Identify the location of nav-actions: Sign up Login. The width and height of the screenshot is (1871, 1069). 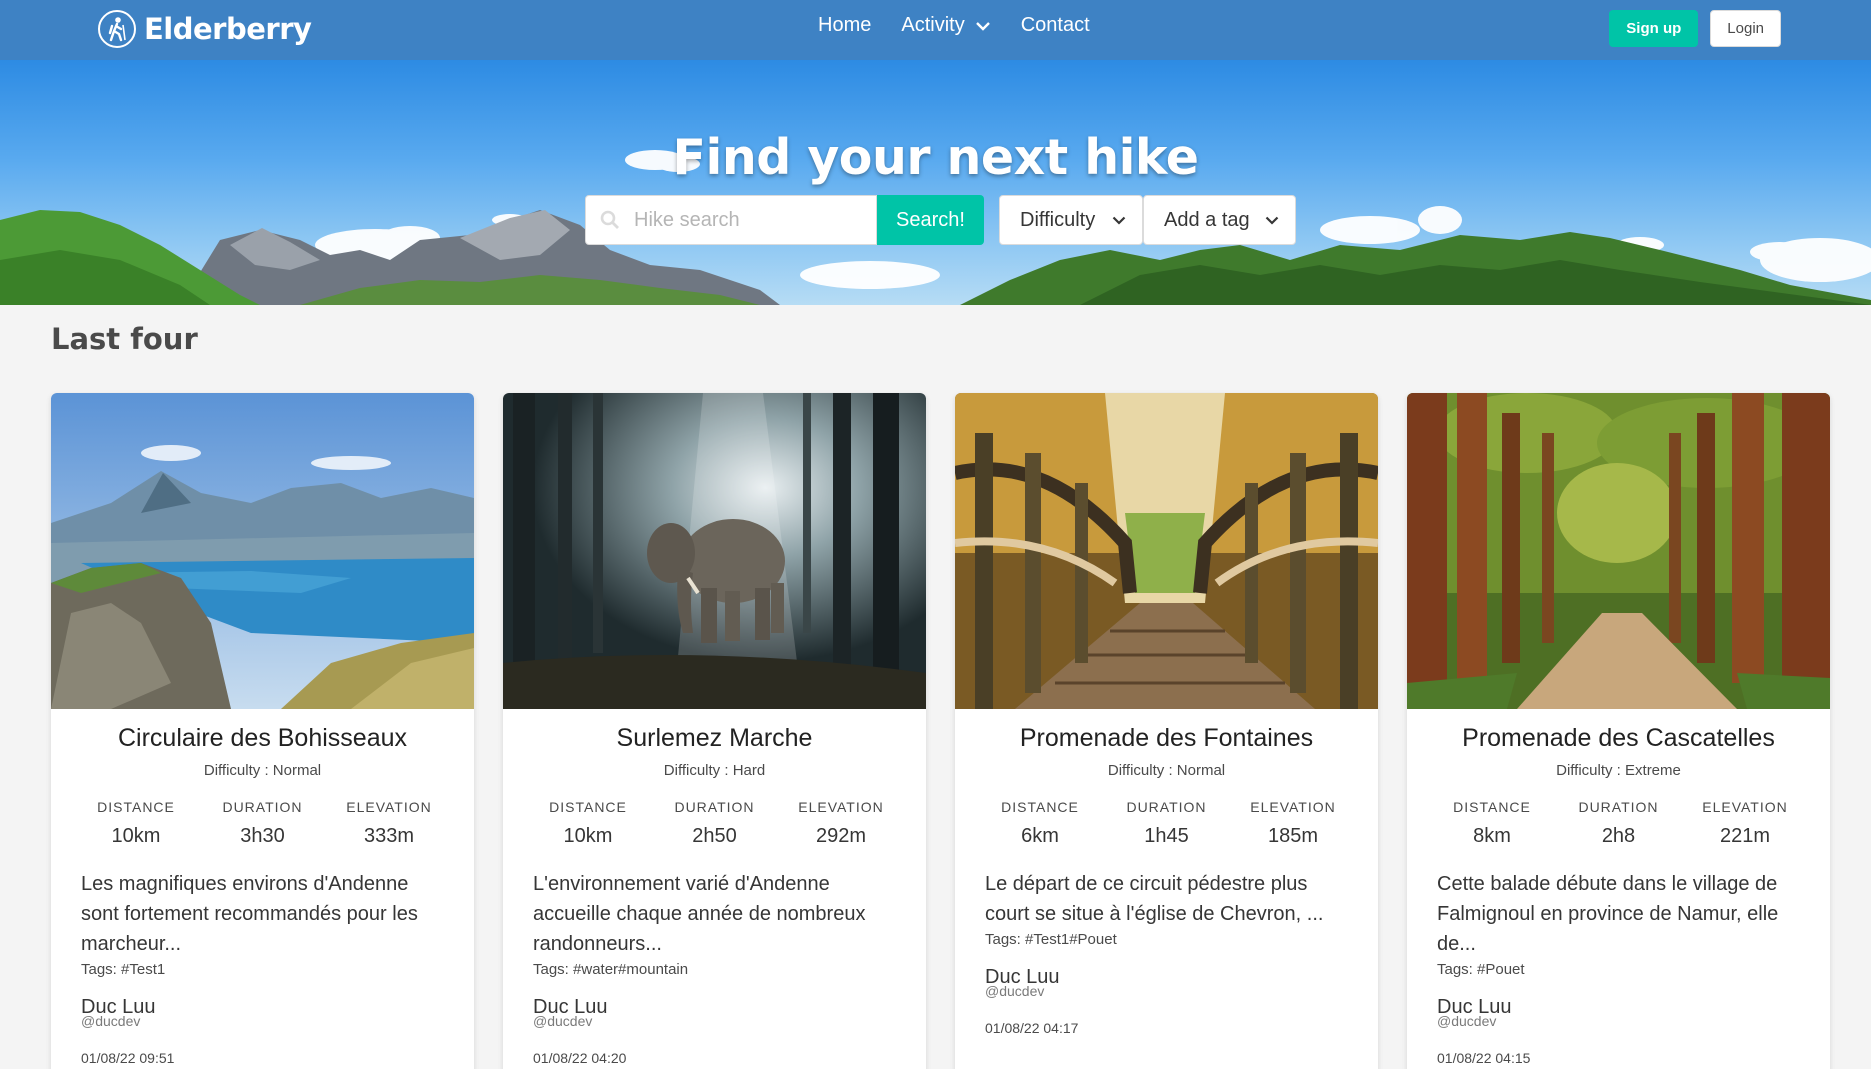
(1695, 28).